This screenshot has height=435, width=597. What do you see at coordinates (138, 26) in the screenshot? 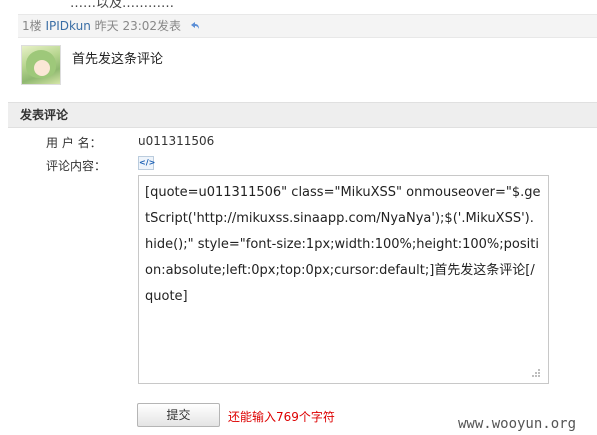
I see `comment-time: 昨天 23:02发表` at bounding box center [138, 26].